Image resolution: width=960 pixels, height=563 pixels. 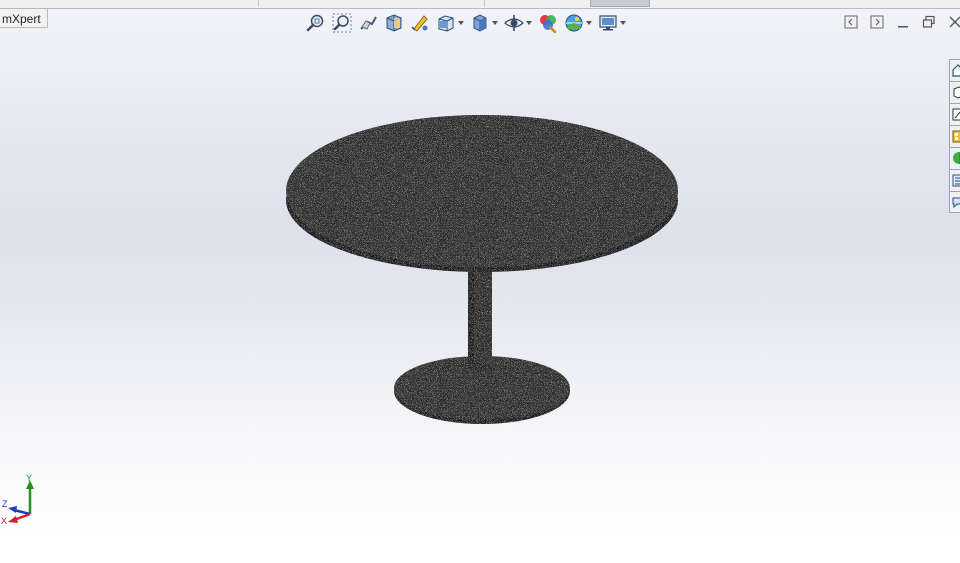 I want to click on view-orientation-icon, so click(x=446, y=23).